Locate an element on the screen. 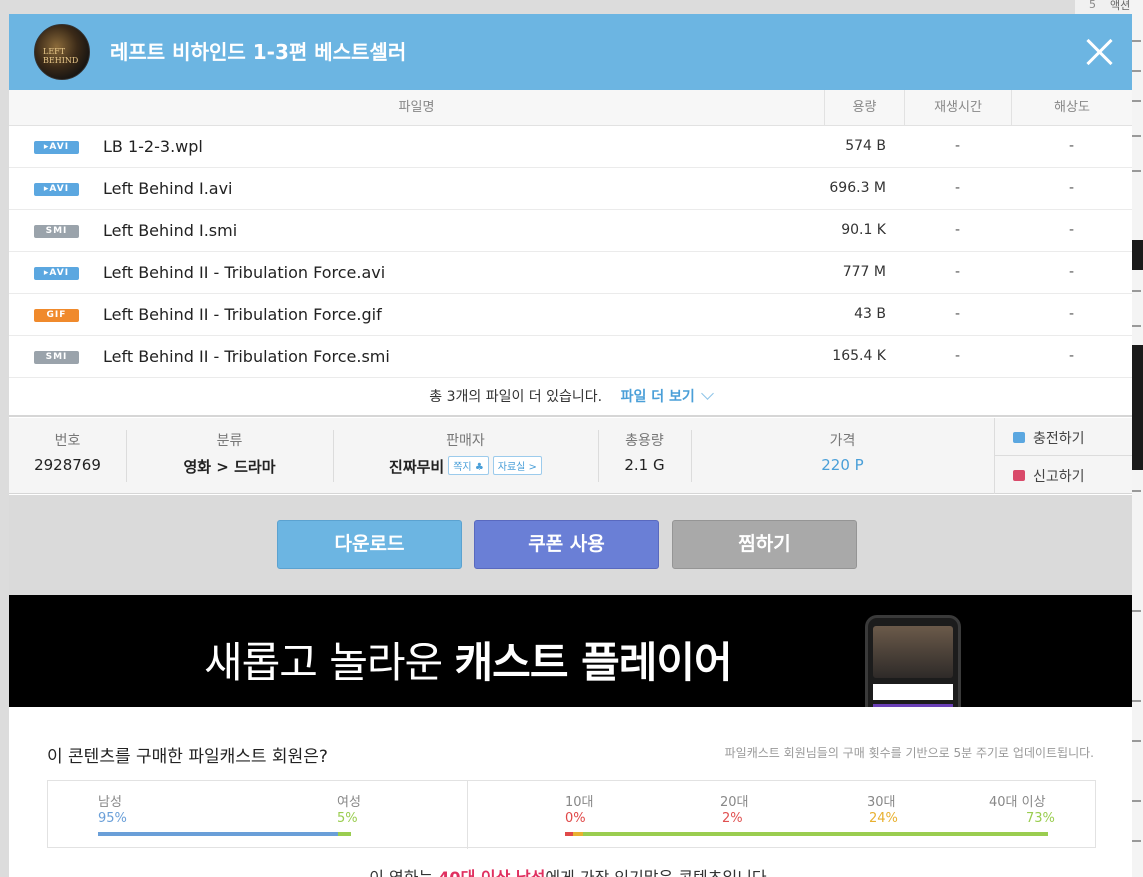  col-resolution: 해상도 is located at coordinates (1071, 108).